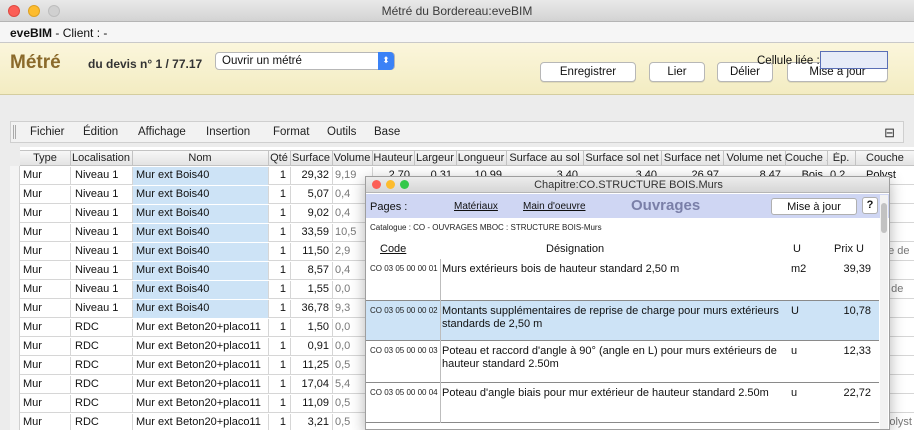  What do you see at coordinates (393, 158) in the screenshot?
I see `col-header-hauteur: Hauteur` at bounding box center [393, 158].